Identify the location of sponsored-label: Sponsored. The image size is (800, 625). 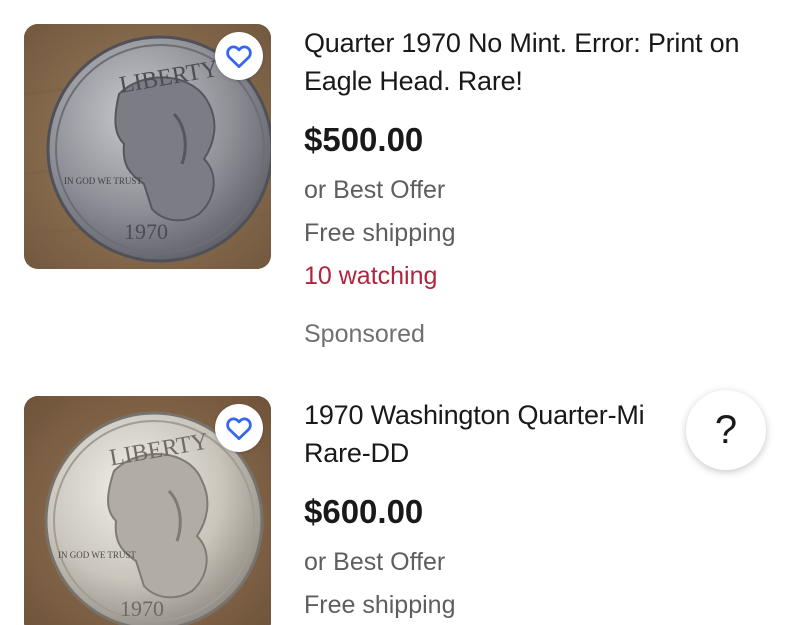
(364, 334).